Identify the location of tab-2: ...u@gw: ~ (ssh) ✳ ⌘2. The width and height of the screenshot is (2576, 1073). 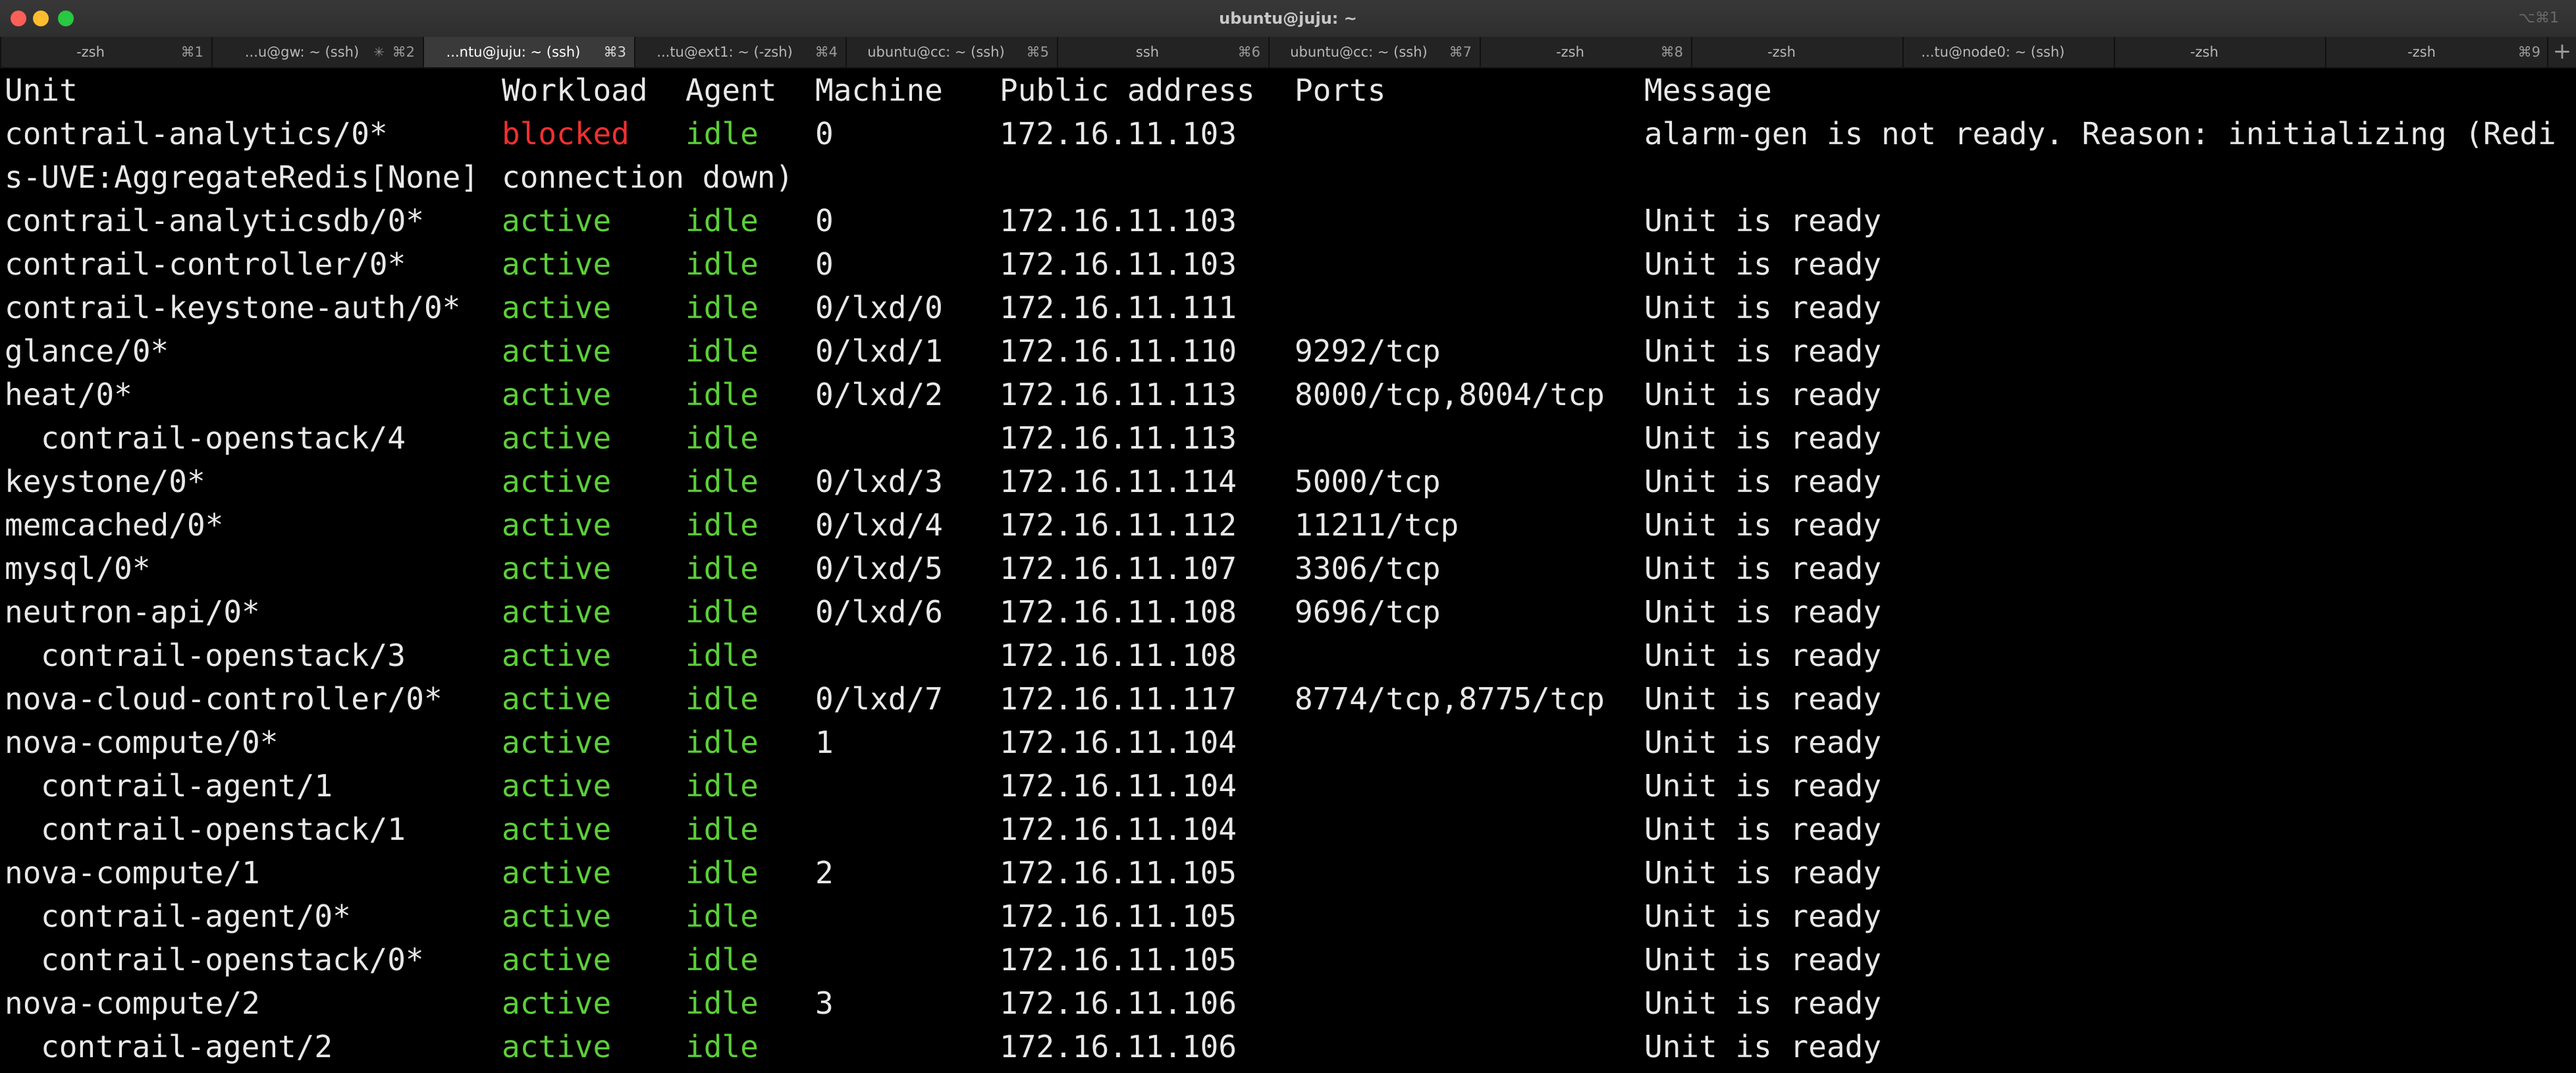
(317, 52).